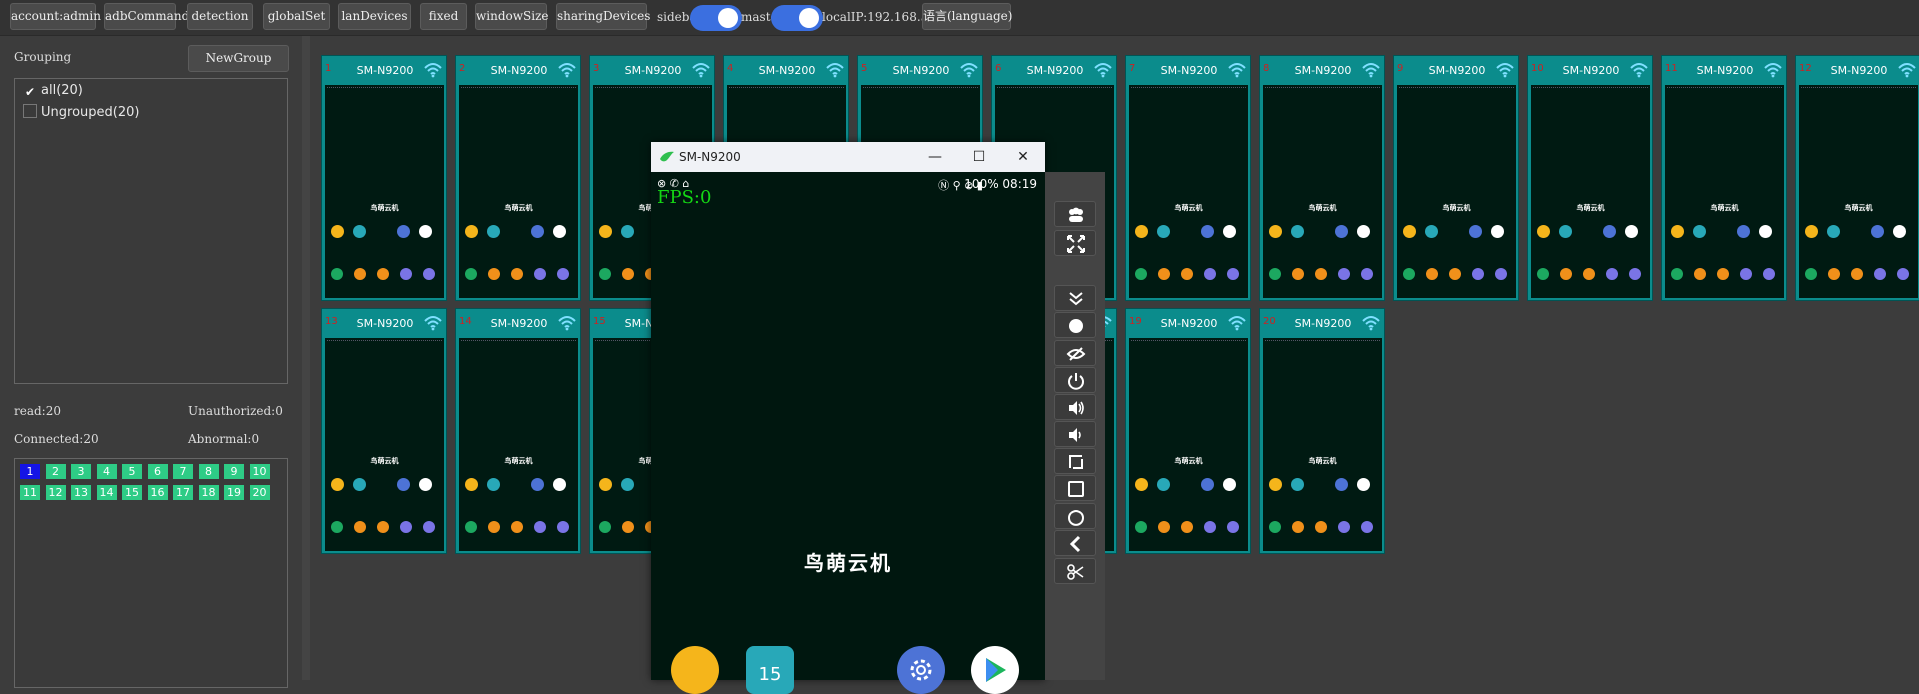  Describe the element at coordinates (55, 471) in the screenshot. I see `device-number-button: 2` at that location.